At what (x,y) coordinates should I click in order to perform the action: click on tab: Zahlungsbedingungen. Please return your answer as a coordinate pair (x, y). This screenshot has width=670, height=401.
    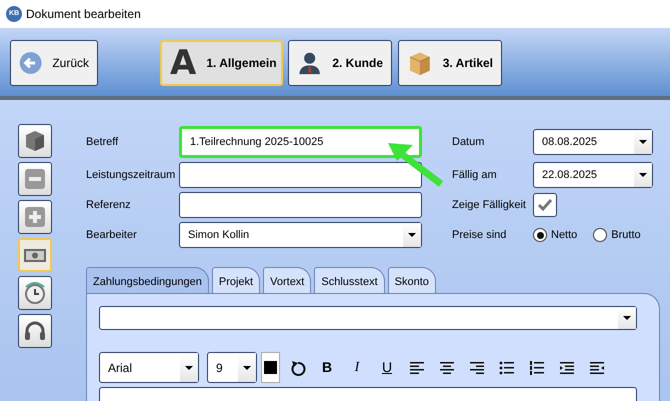
    Looking at the image, I should click on (147, 280).